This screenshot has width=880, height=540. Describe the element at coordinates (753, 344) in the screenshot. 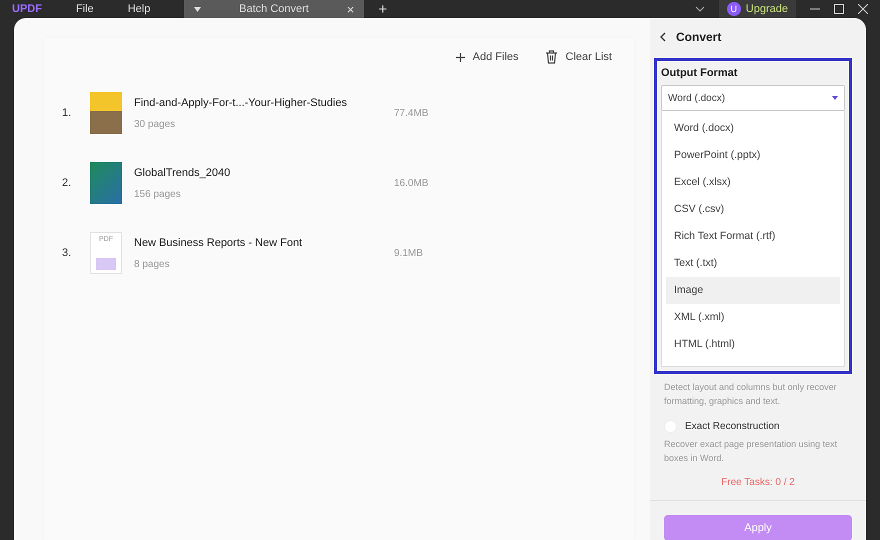

I see `dropdown-option: HTML (.html)` at that location.